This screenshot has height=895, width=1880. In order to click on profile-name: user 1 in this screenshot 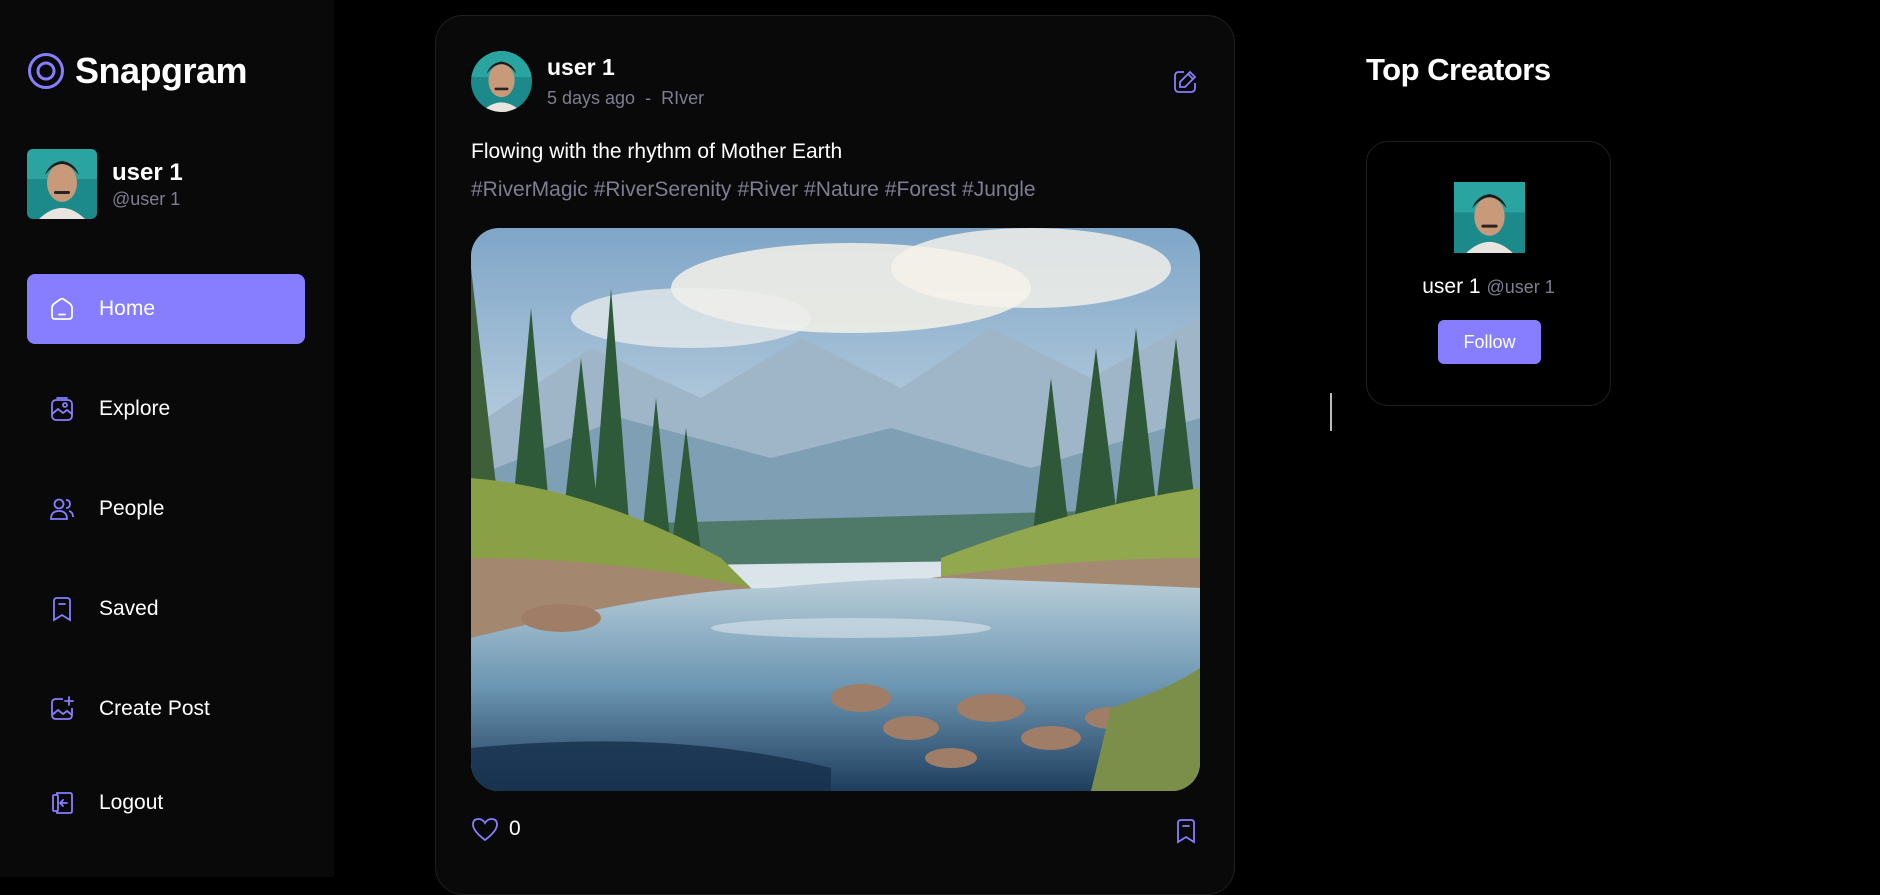, I will do `click(147, 172)`.